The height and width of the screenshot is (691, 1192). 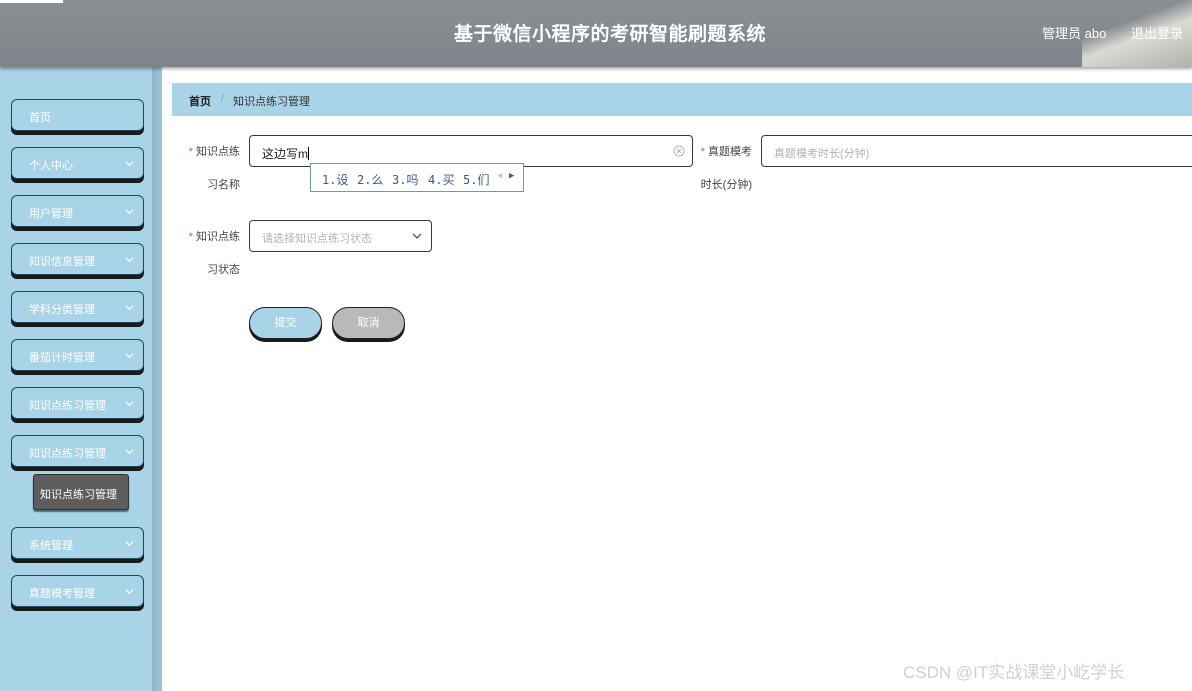 What do you see at coordinates (31, 1) in the screenshot?
I see `header-accent` at bounding box center [31, 1].